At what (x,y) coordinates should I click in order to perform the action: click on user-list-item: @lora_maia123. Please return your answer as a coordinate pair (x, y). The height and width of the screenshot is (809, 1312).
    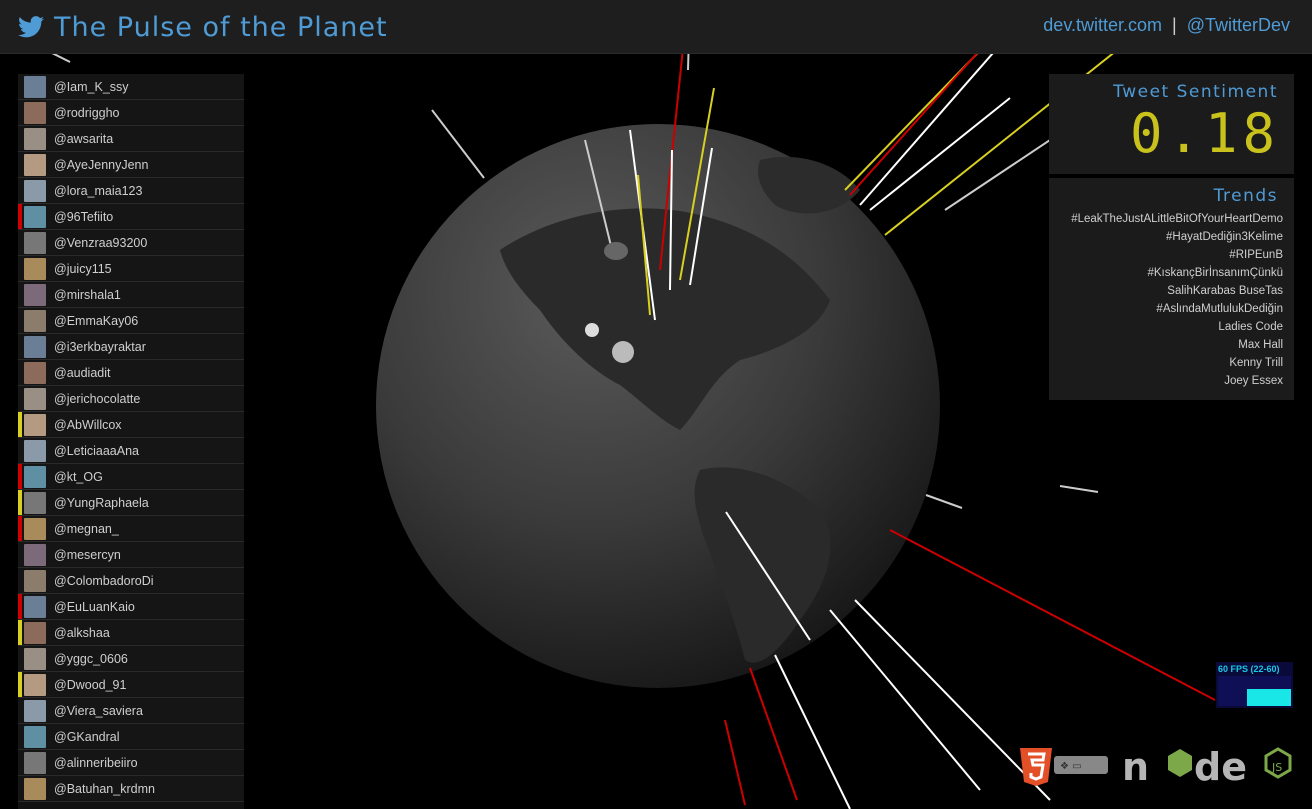
    Looking at the image, I should click on (131, 191).